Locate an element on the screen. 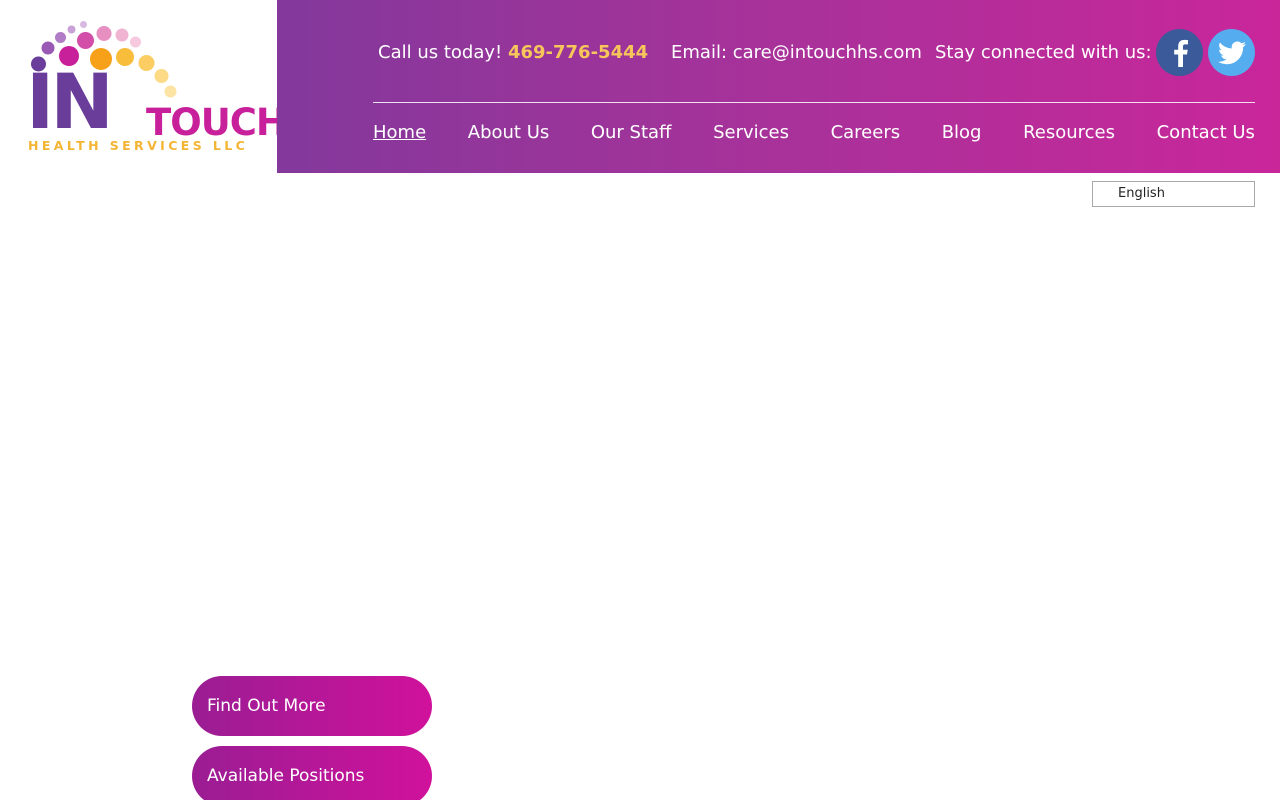 The width and height of the screenshot is (1280, 800). call-label: Call us today! is located at coordinates (440, 52).